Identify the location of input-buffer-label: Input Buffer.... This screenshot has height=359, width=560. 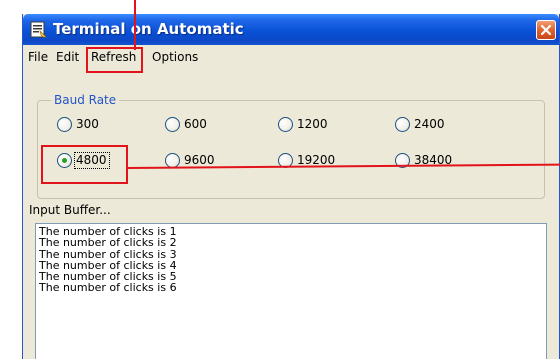
(70, 210).